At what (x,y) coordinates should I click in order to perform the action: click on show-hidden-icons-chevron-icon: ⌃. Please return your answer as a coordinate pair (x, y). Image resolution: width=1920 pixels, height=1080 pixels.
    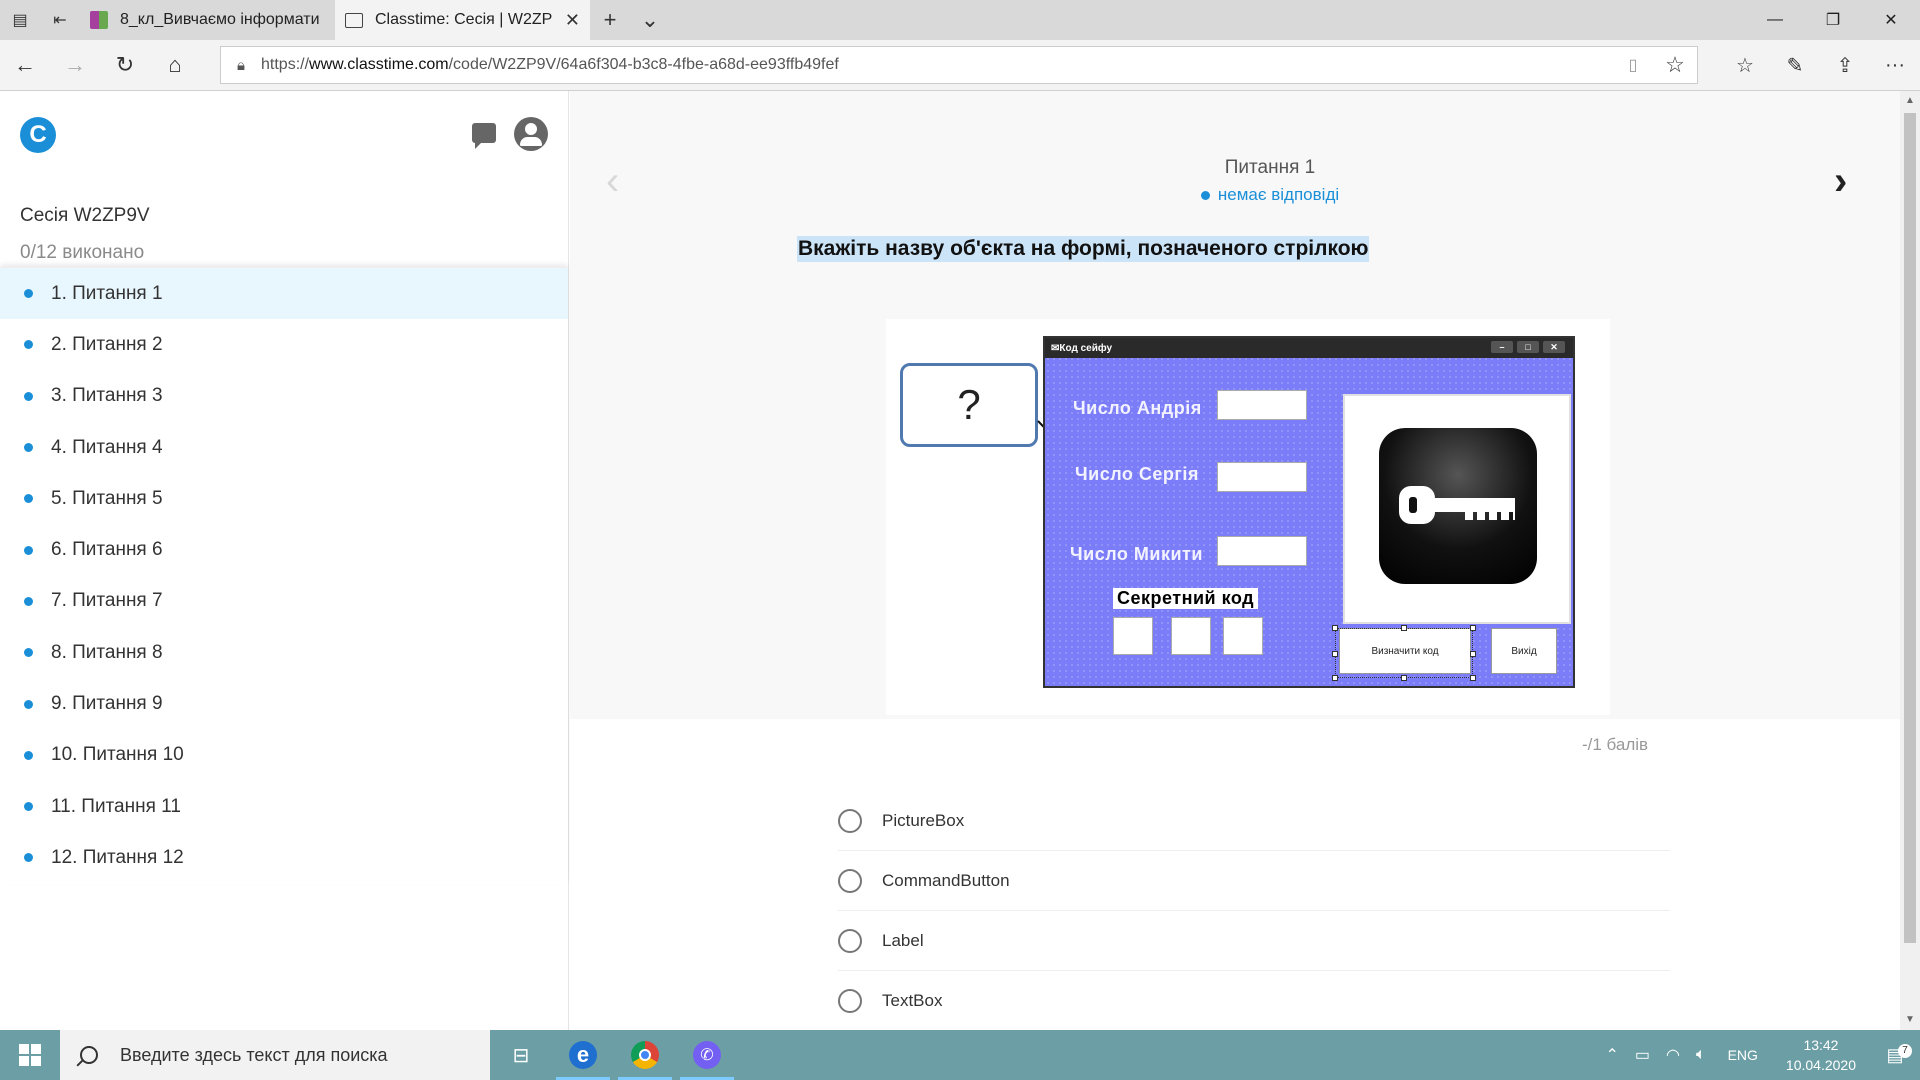
    Looking at the image, I should click on (1611, 1055).